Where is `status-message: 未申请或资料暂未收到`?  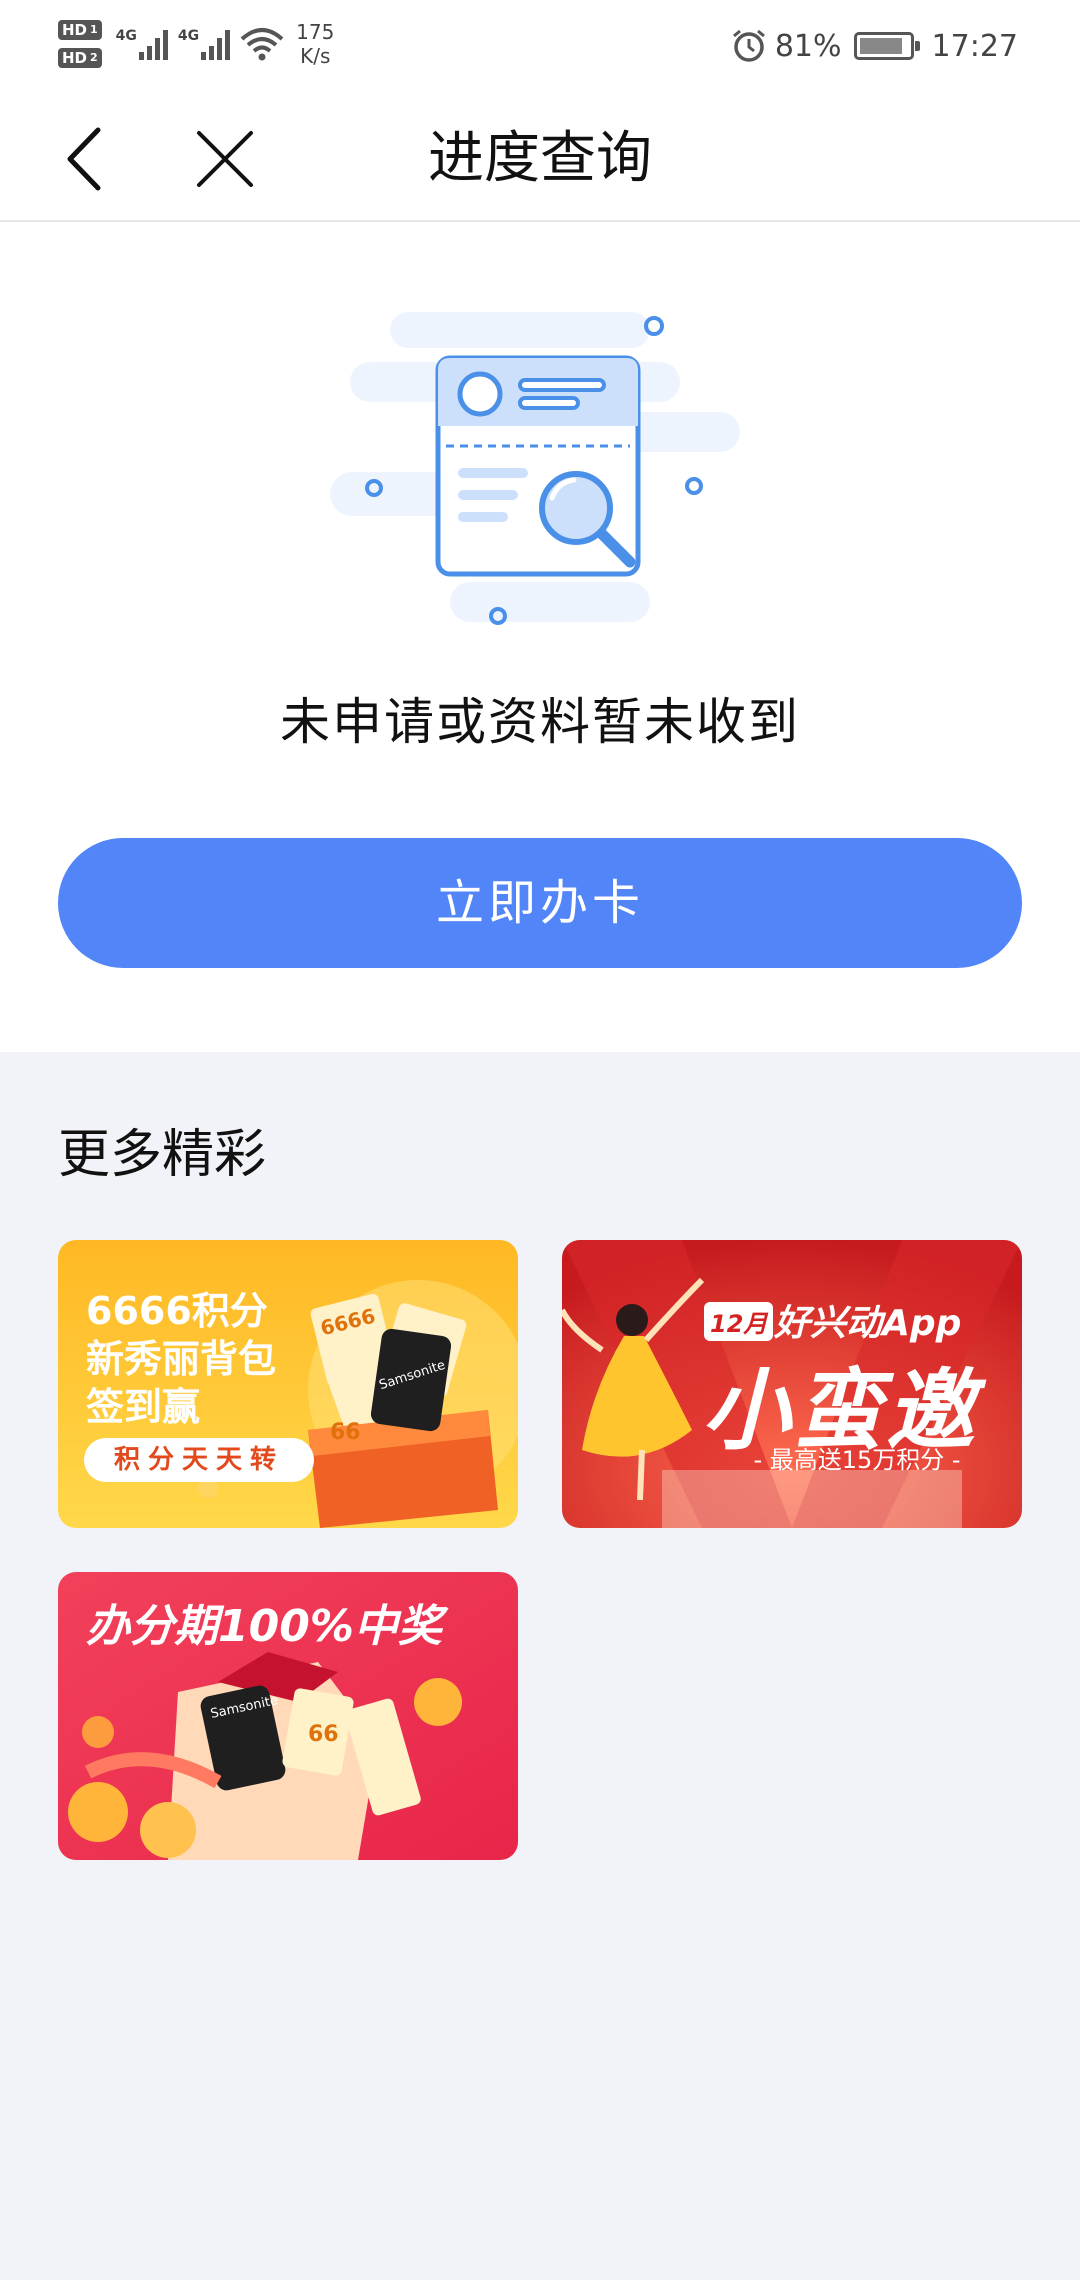
status-message: 未申请或资料暂未收到 is located at coordinates (540, 722).